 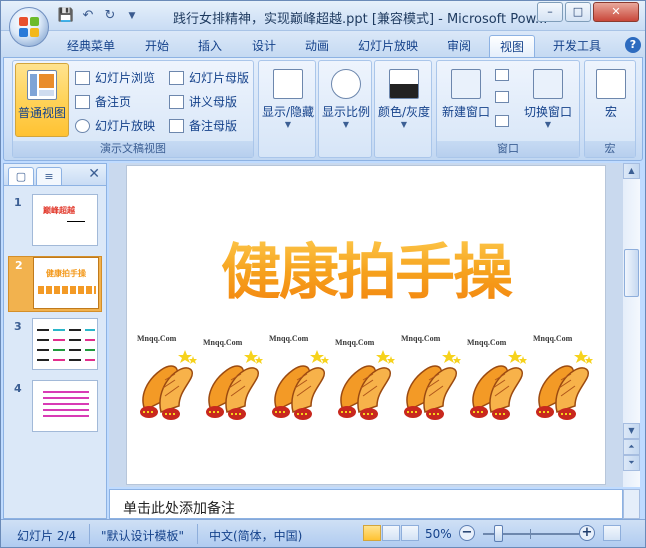 I want to click on next-slide-icon: ⏷, so click(x=631, y=463).